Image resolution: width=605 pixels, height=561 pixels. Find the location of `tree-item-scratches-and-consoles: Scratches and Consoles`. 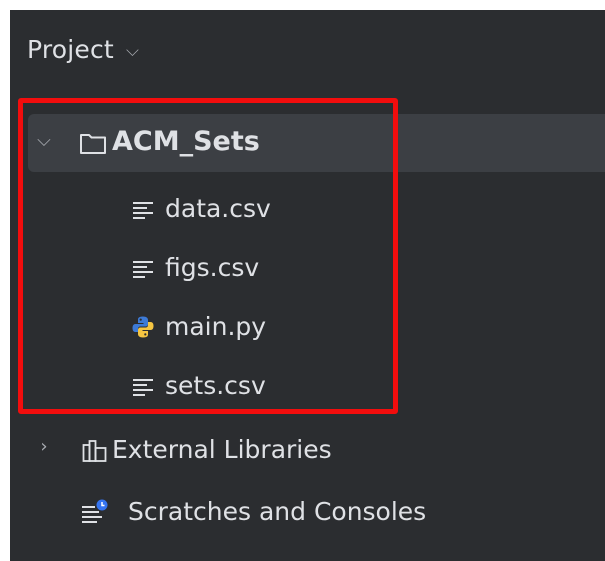

tree-item-scratches-and-consoles: Scratches and Consoles is located at coordinates (307, 513).